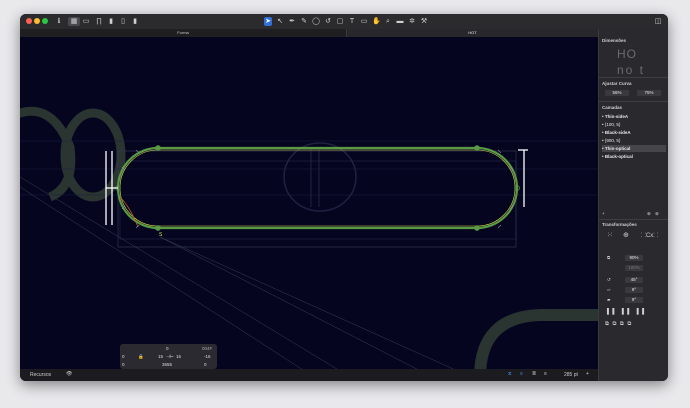 This screenshot has width=690, height=408. What do you see at coordinates (37, 21) in the screenshot?
I see `minimize-window-button` at bounding box center [37, 21].